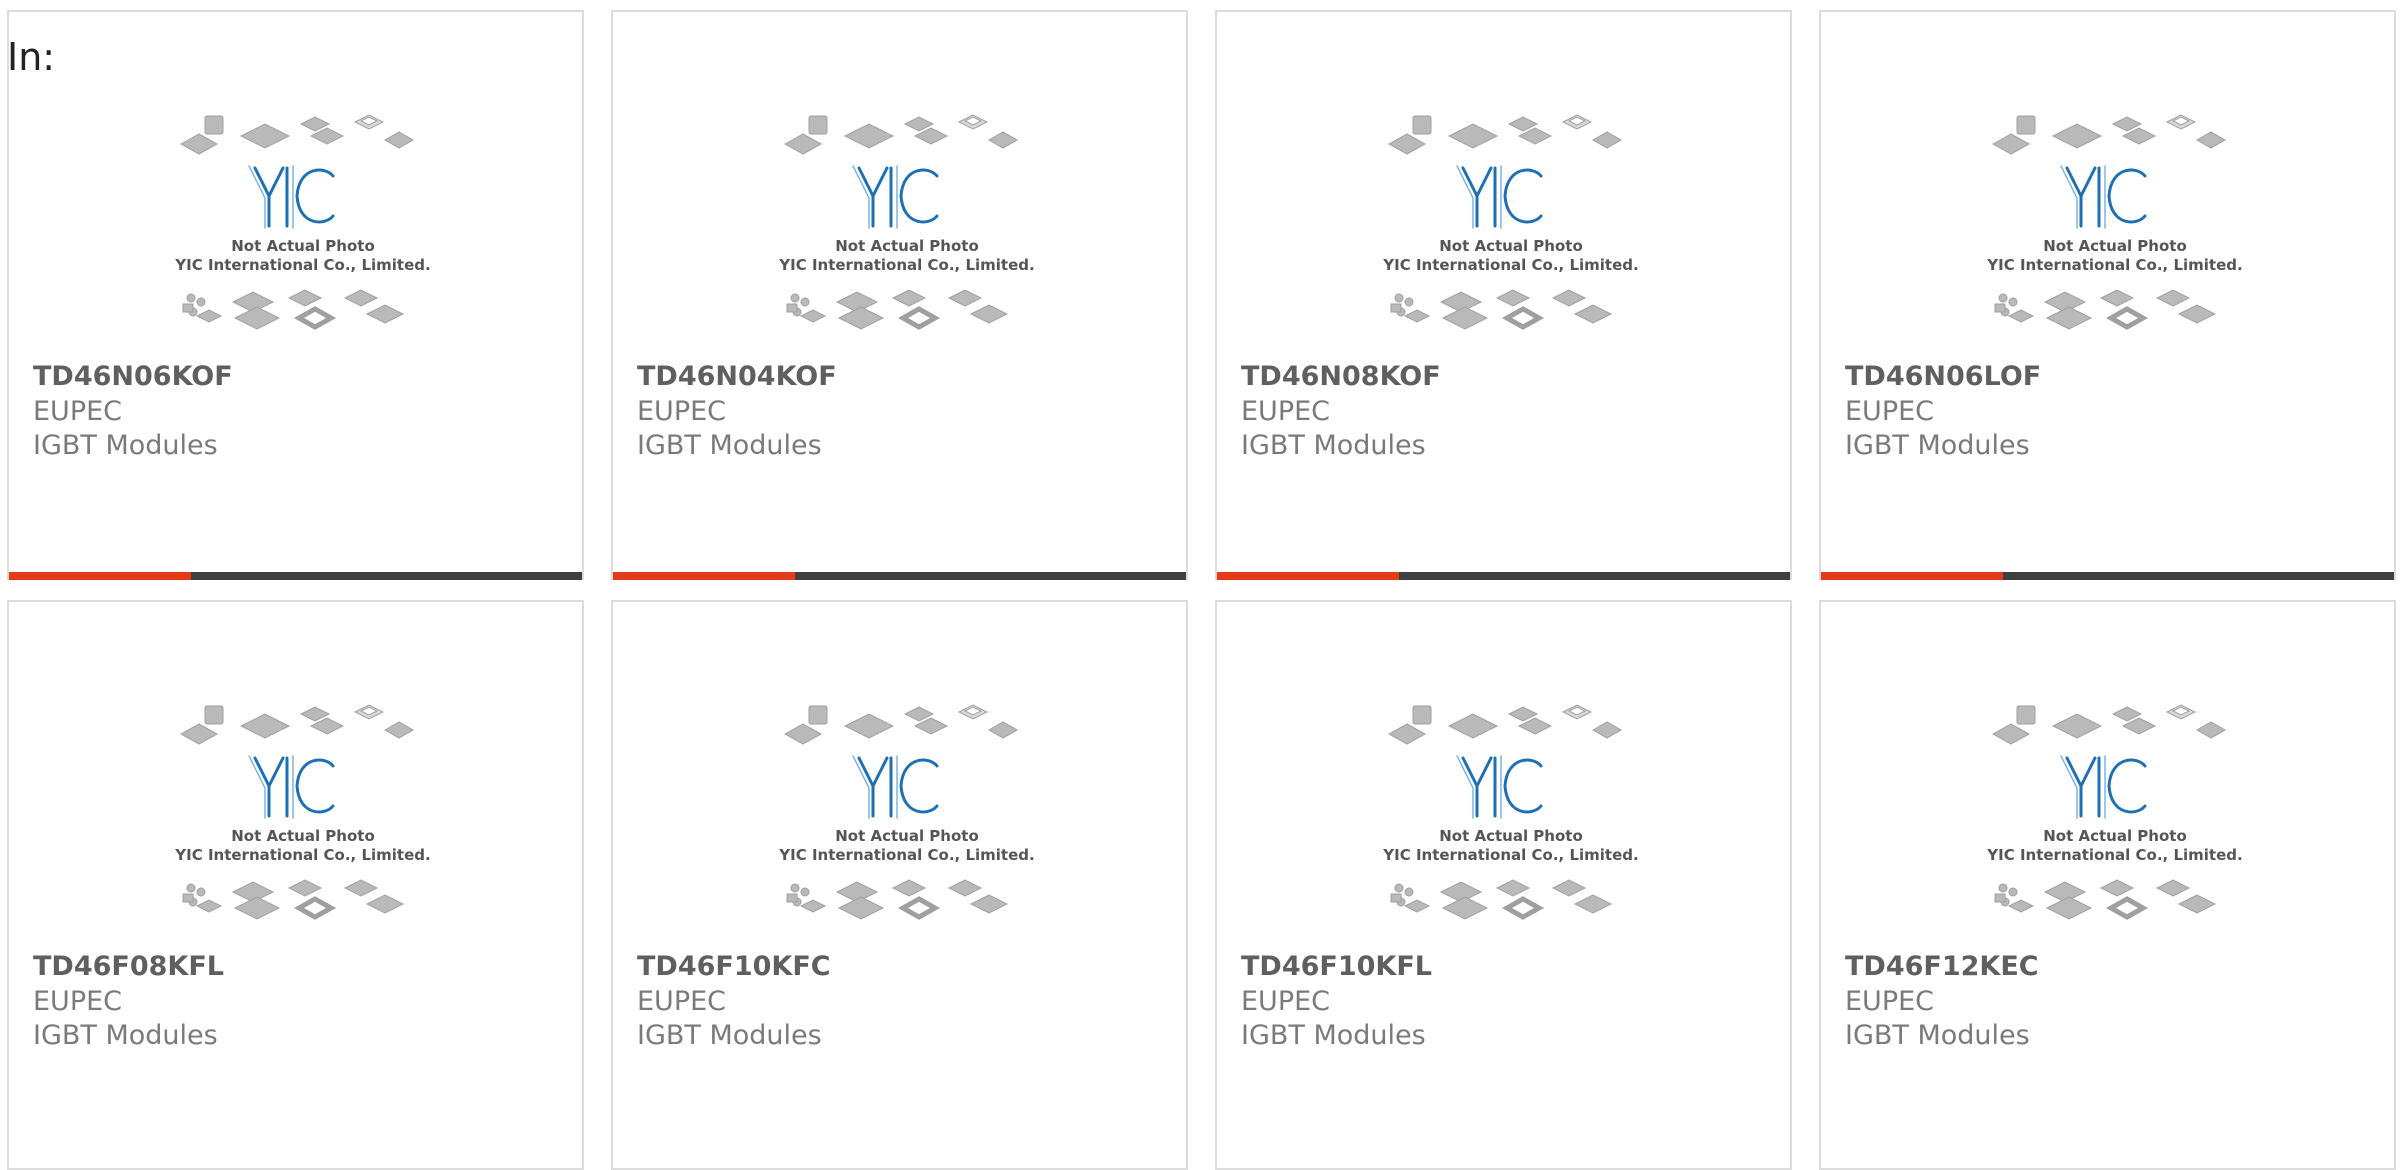 The width and height of the screenshot is (2400, 1170). Describe the element at coordinates (128, 967) in the screenshot. I see `part-number: TD46F08KFL` at that location.